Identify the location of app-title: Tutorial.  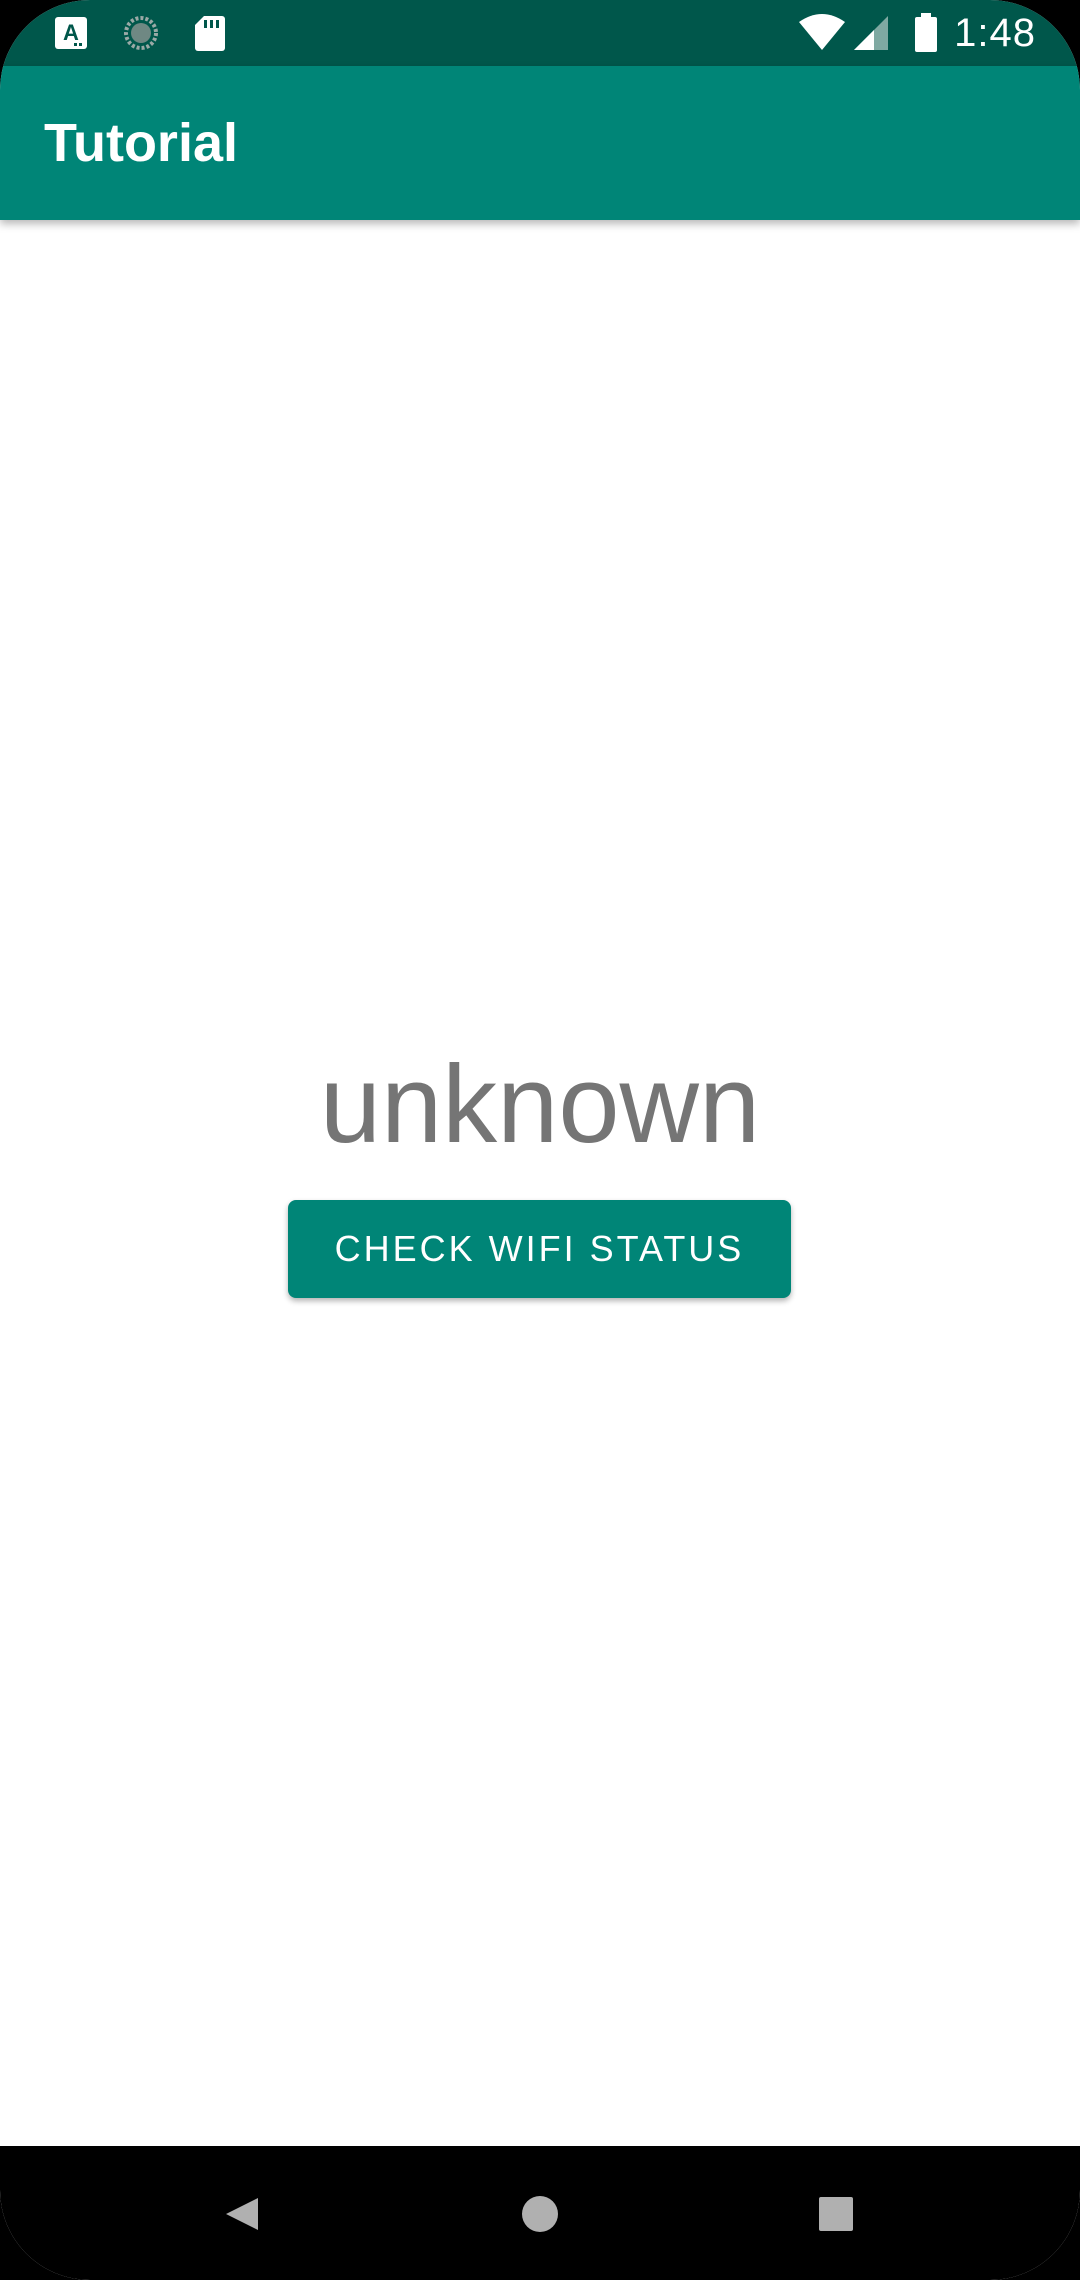
(141, 143).